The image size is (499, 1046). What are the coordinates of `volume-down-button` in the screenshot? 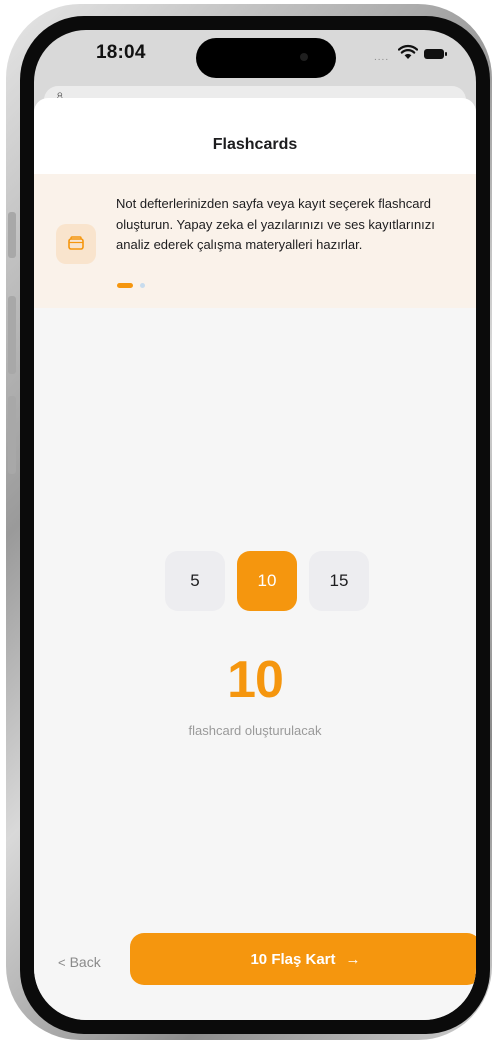 It's located at (12, 435).